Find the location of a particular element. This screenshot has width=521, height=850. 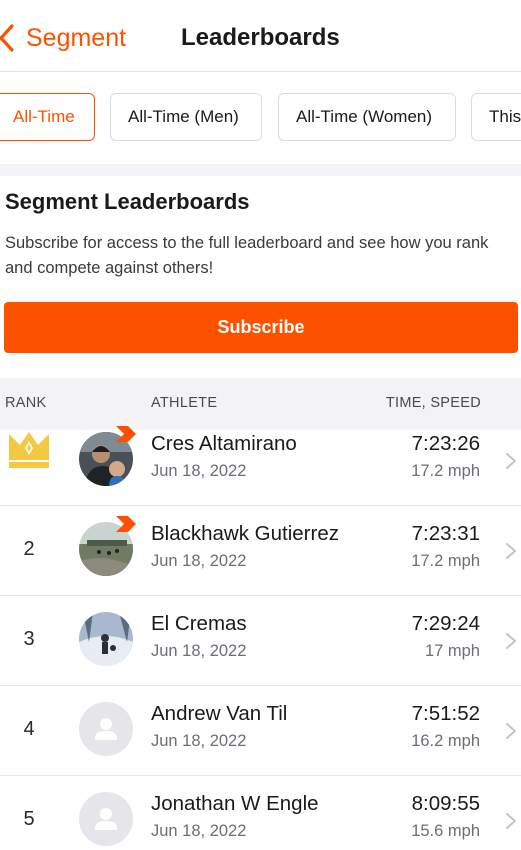

avatar is located at coordinates (106, 639).